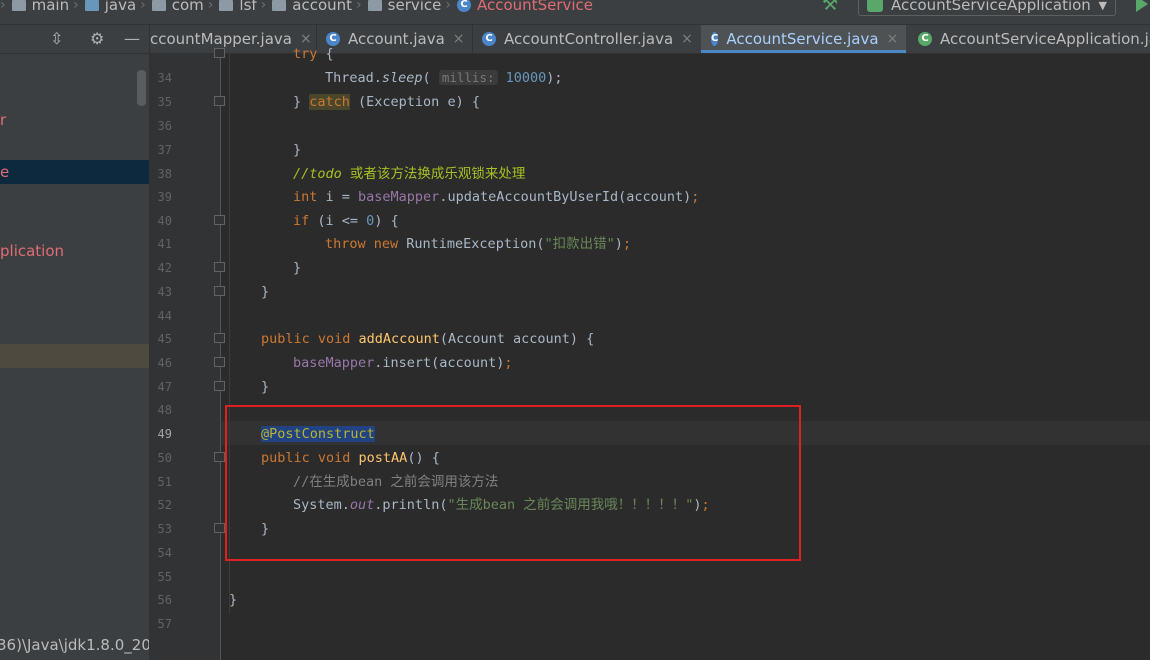 This screenshot has width=1150, height=660. I want to click on breadcrumb-account: › account, so click(304, 7).